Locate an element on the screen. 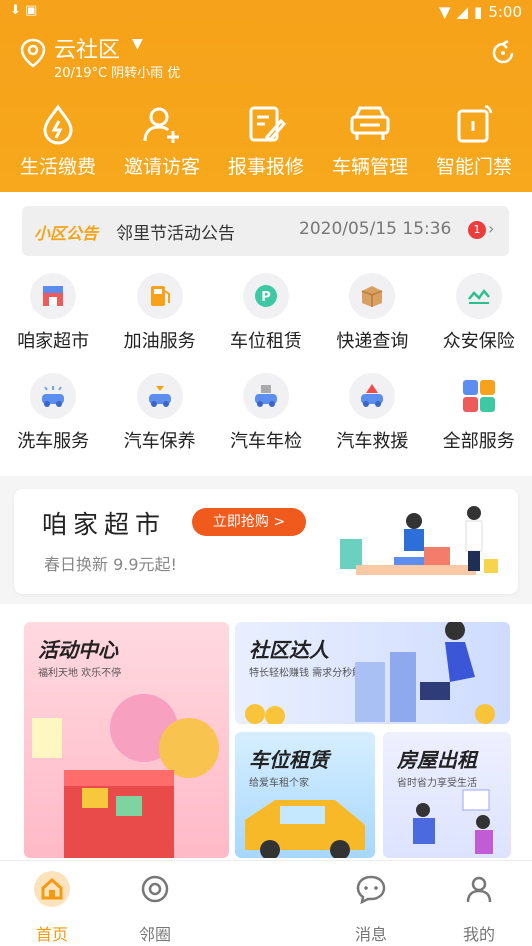 This screenshot has width=532, height=946. banner-title: 咱家超市 is located at coordinates (104, 524).